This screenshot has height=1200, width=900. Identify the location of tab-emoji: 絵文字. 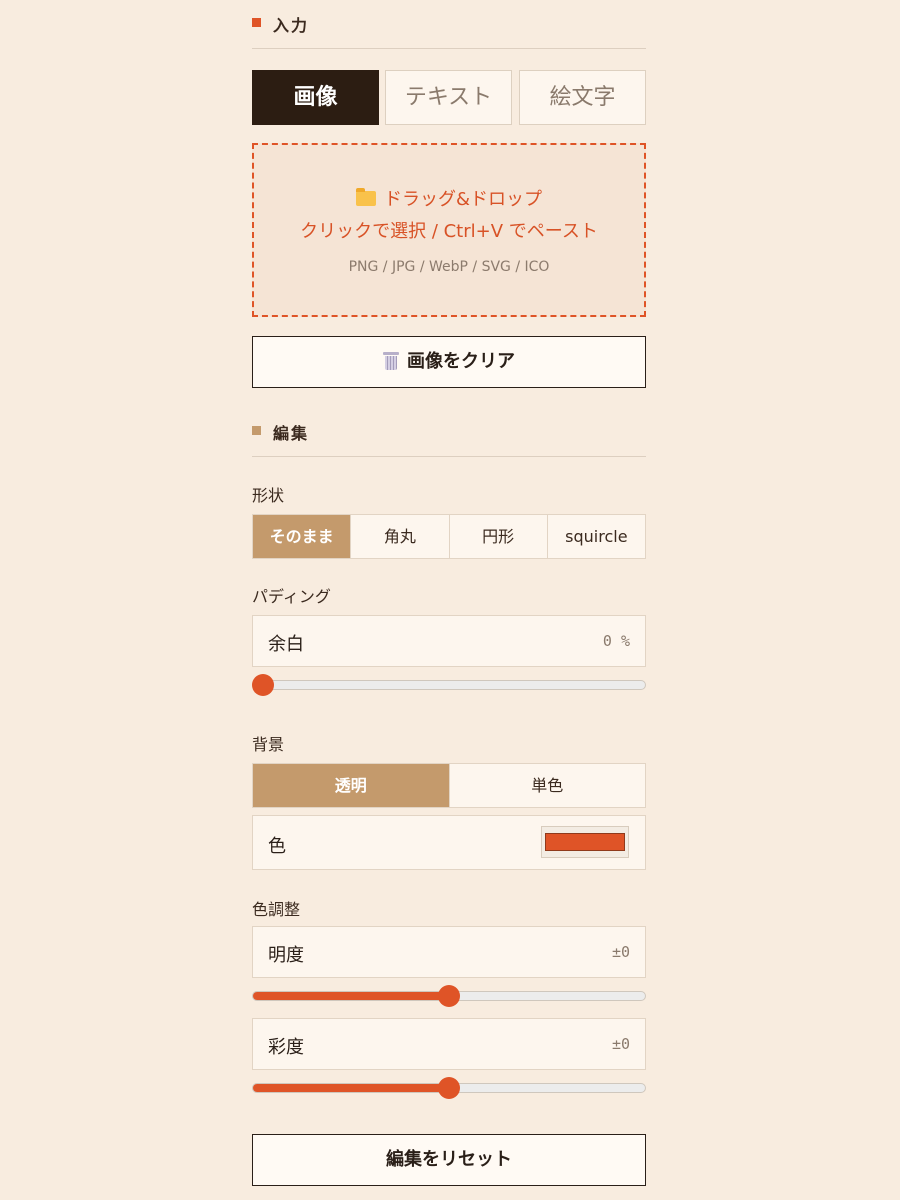
(582, 97).